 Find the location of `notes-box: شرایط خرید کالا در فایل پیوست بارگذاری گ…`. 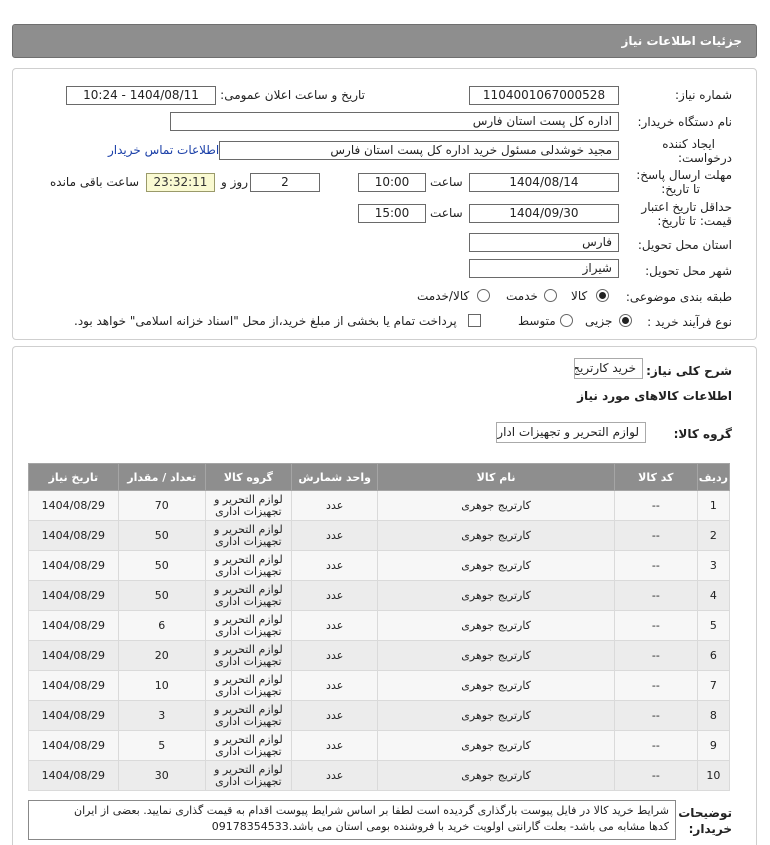

notes-box: شرایط خرید کالا در فایل پیوست بارگذاری گ… is located at coordinates (352, 820).